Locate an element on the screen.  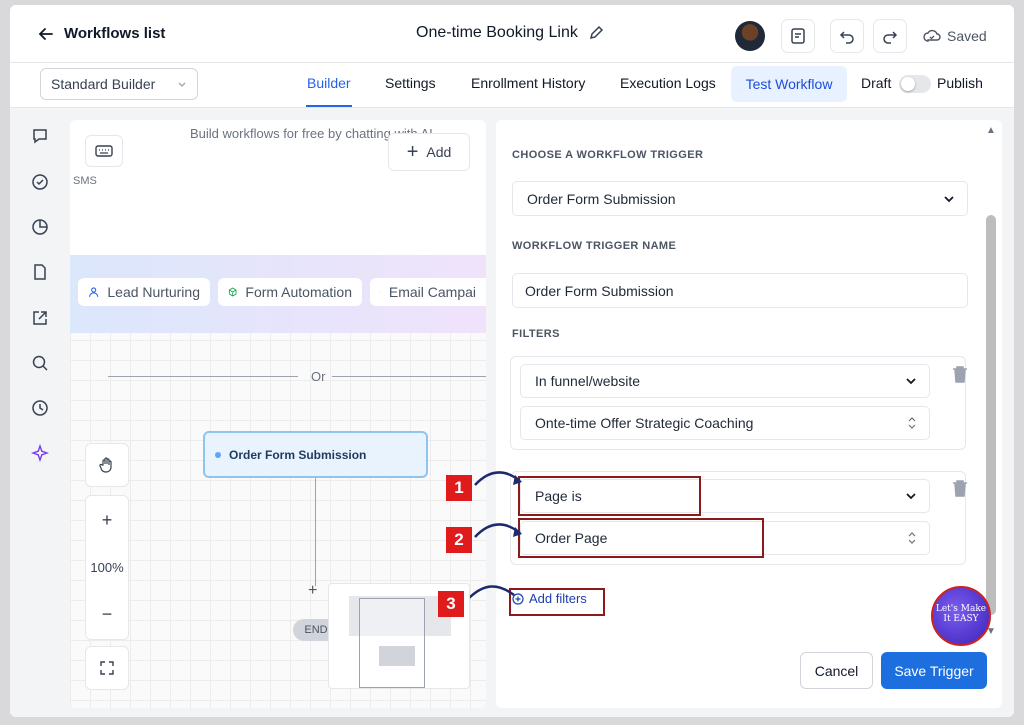
hand-icon is located at coordinates (105, 465).